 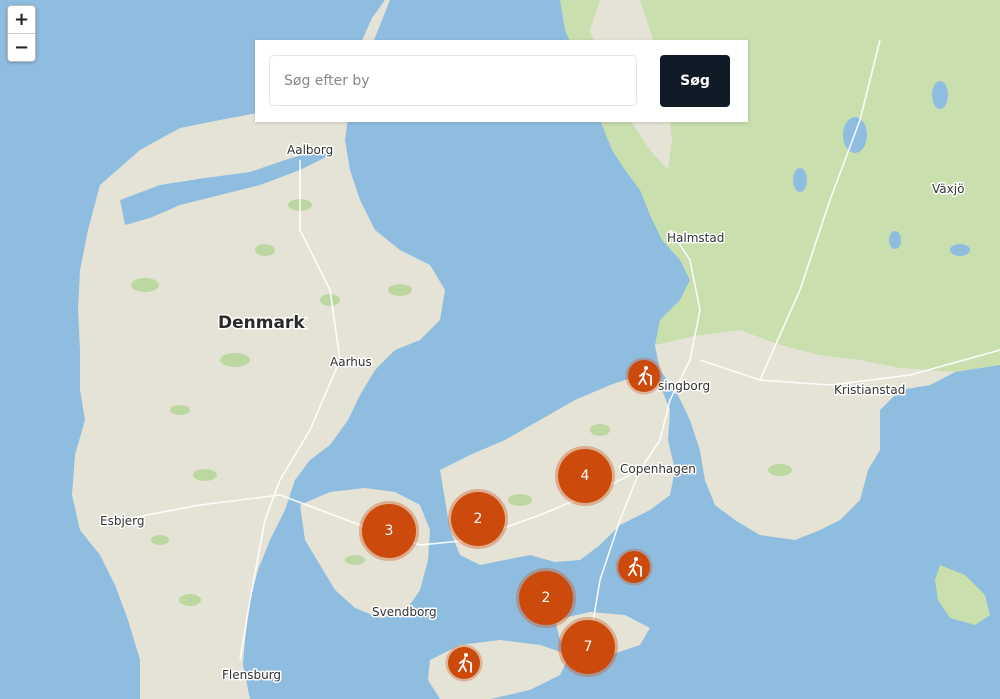 I want to click on city-label-svendborg: Svendborg, so click(x=404, y=612).